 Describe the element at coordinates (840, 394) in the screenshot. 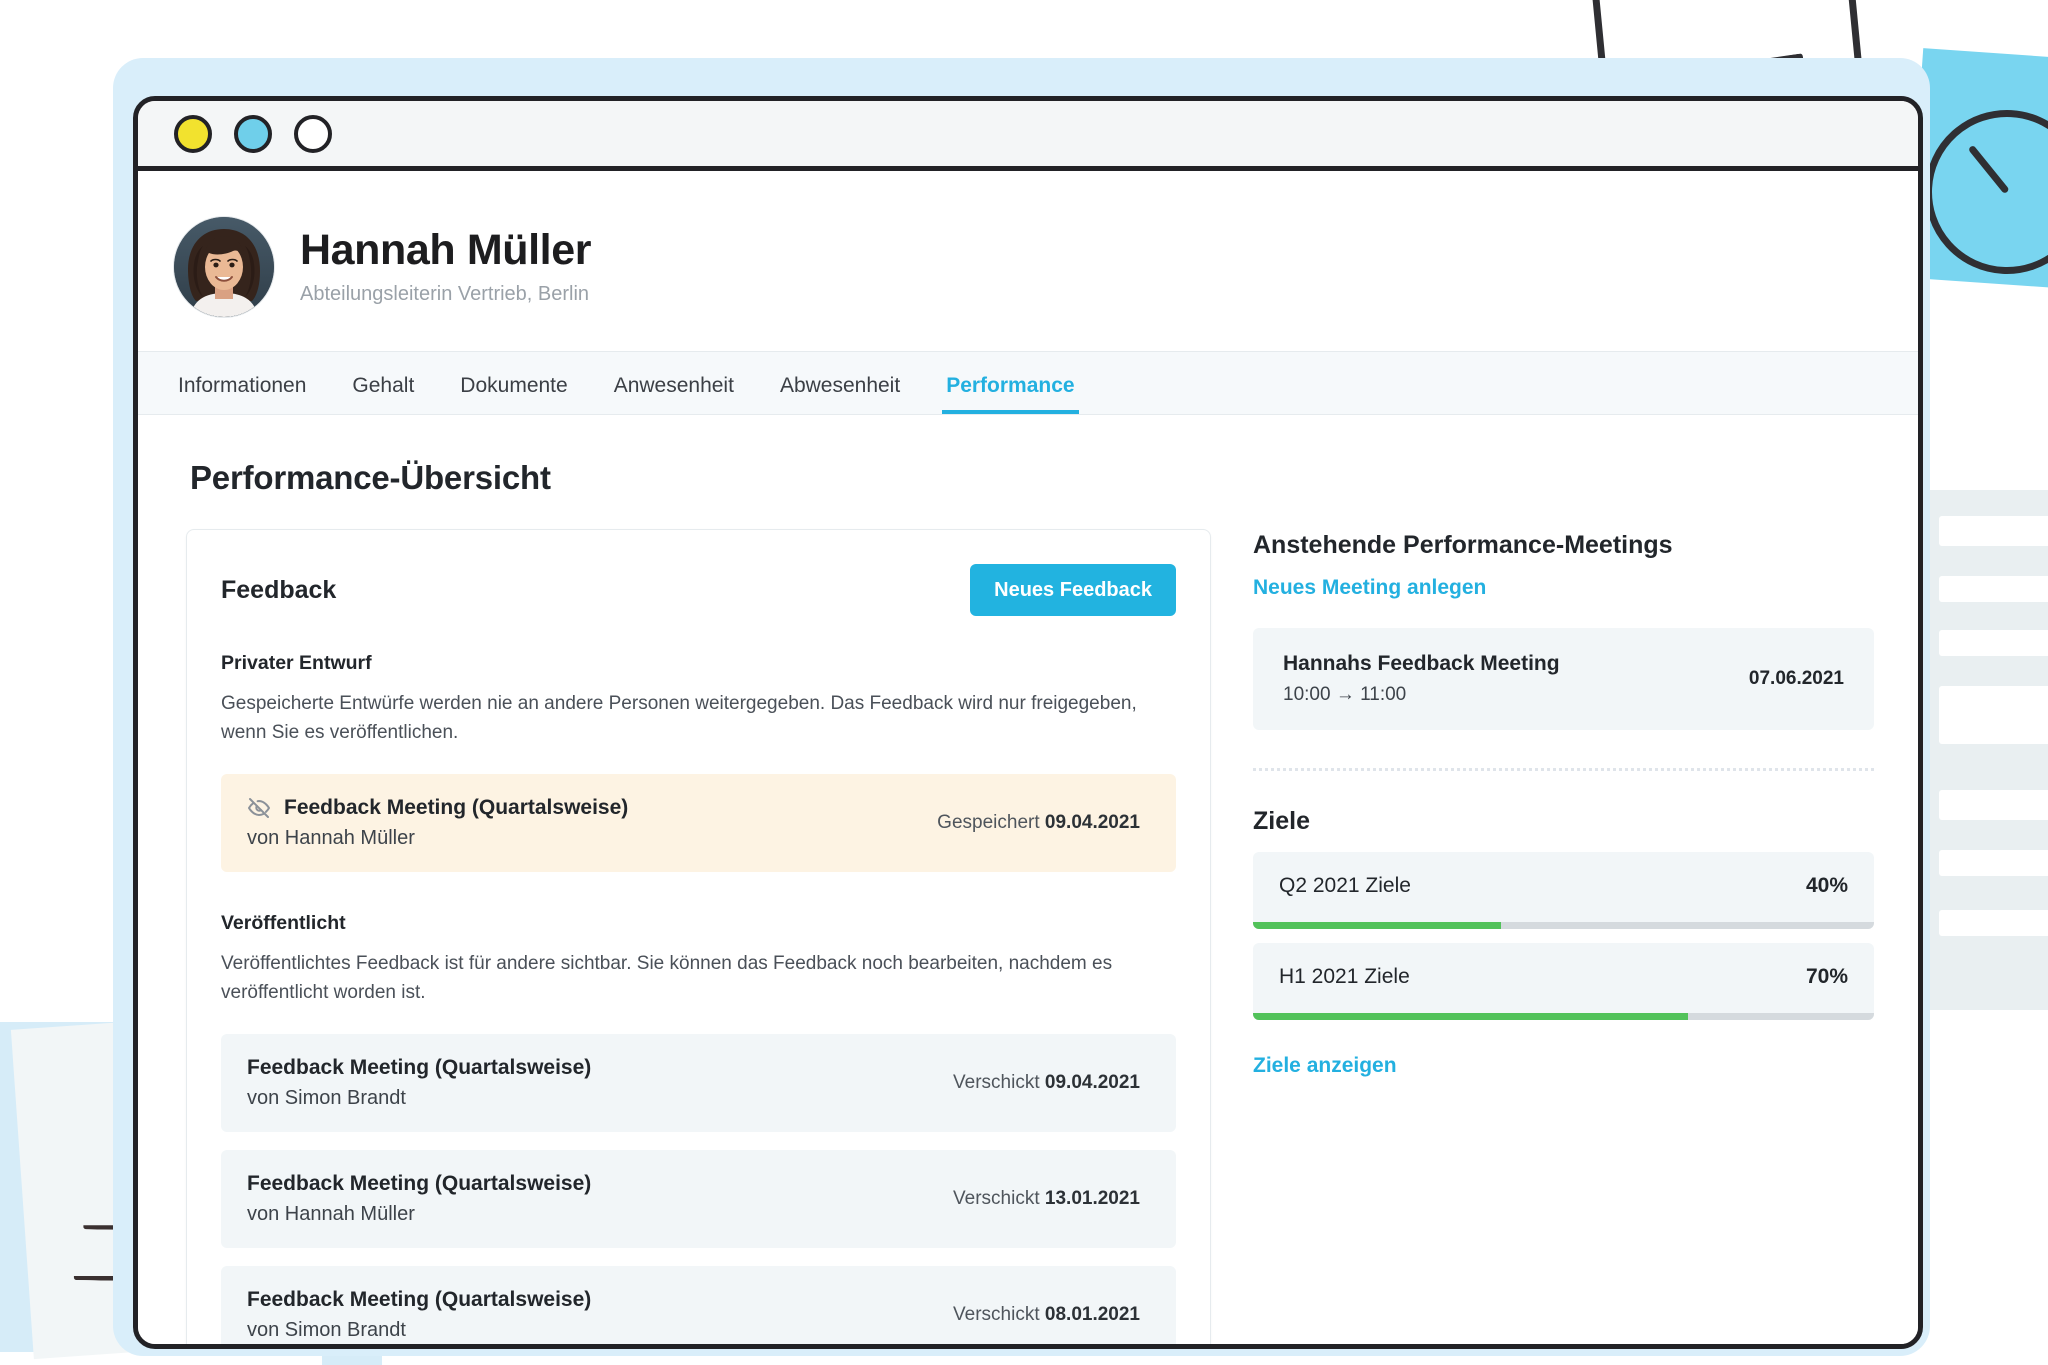

I see `tab-abwesenheit: Abwesenheit` at that location.